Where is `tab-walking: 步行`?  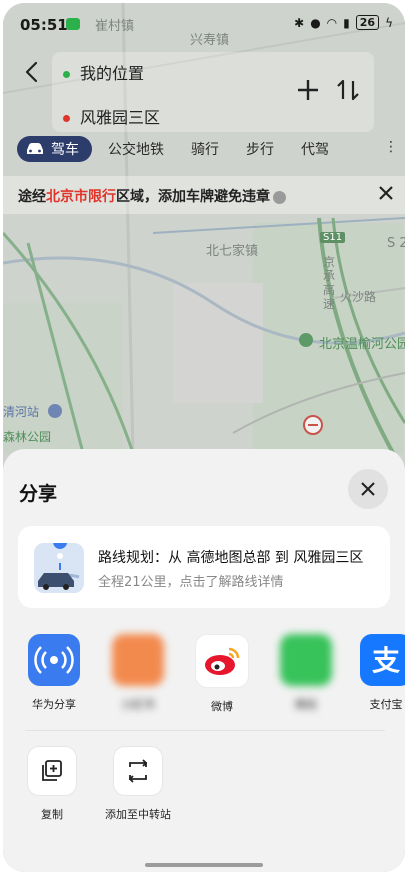
tab-walking: 步行 is located at coordinates (260, 149).